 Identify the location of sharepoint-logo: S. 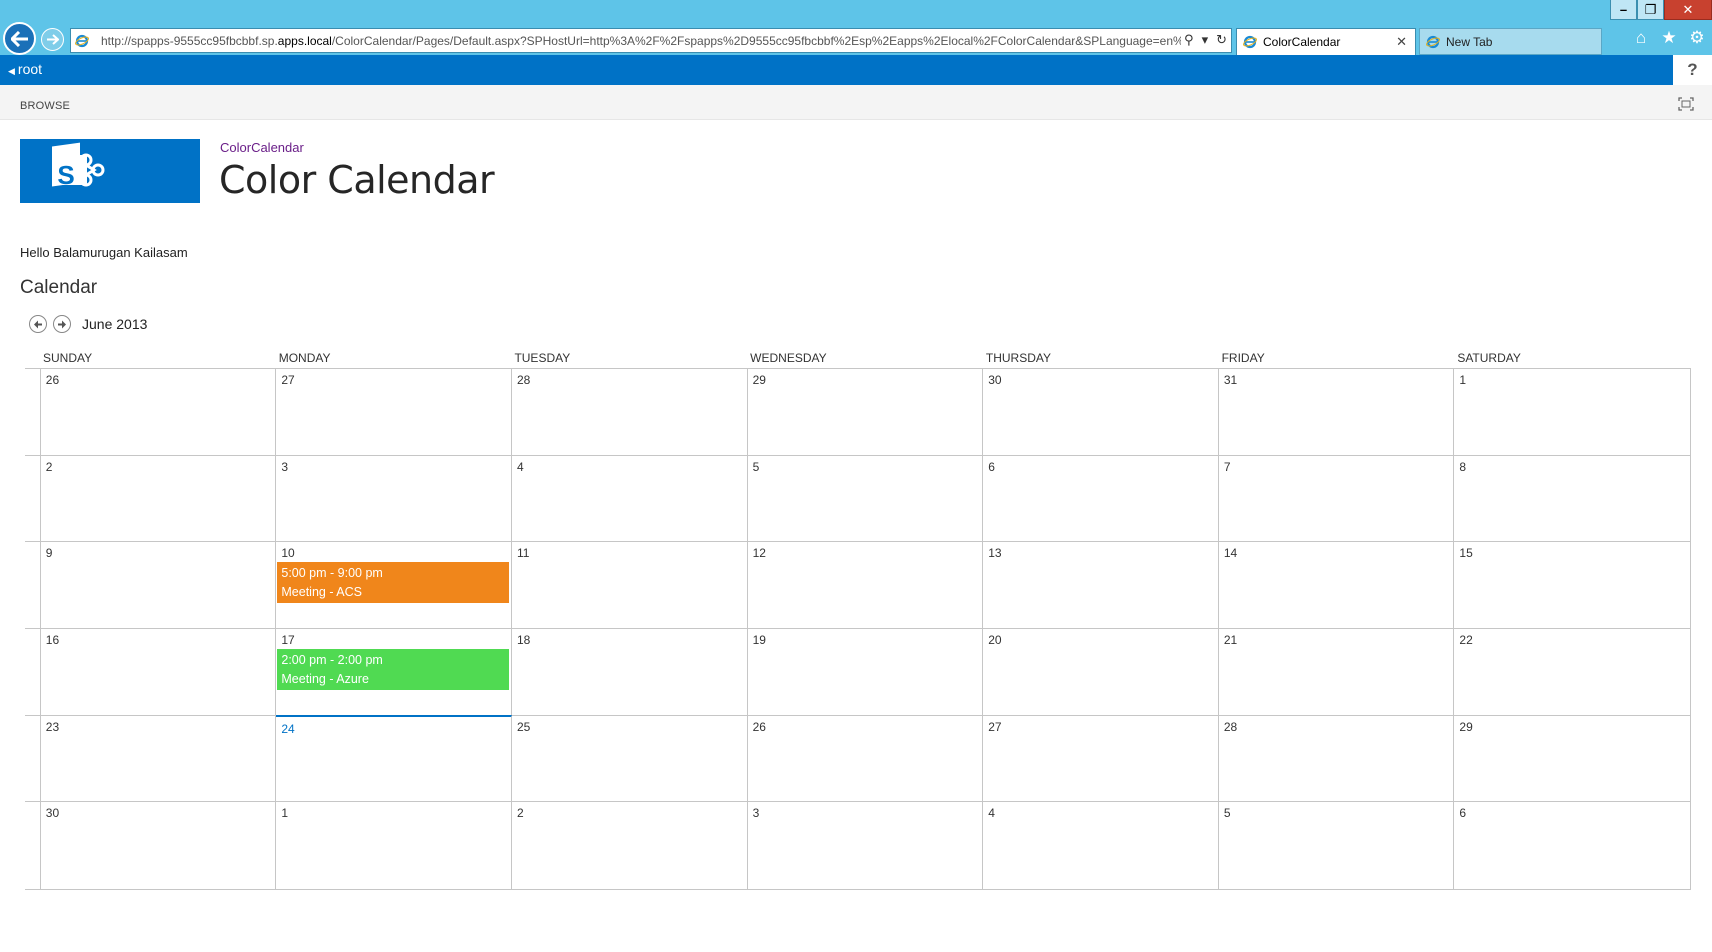
(110, 171).